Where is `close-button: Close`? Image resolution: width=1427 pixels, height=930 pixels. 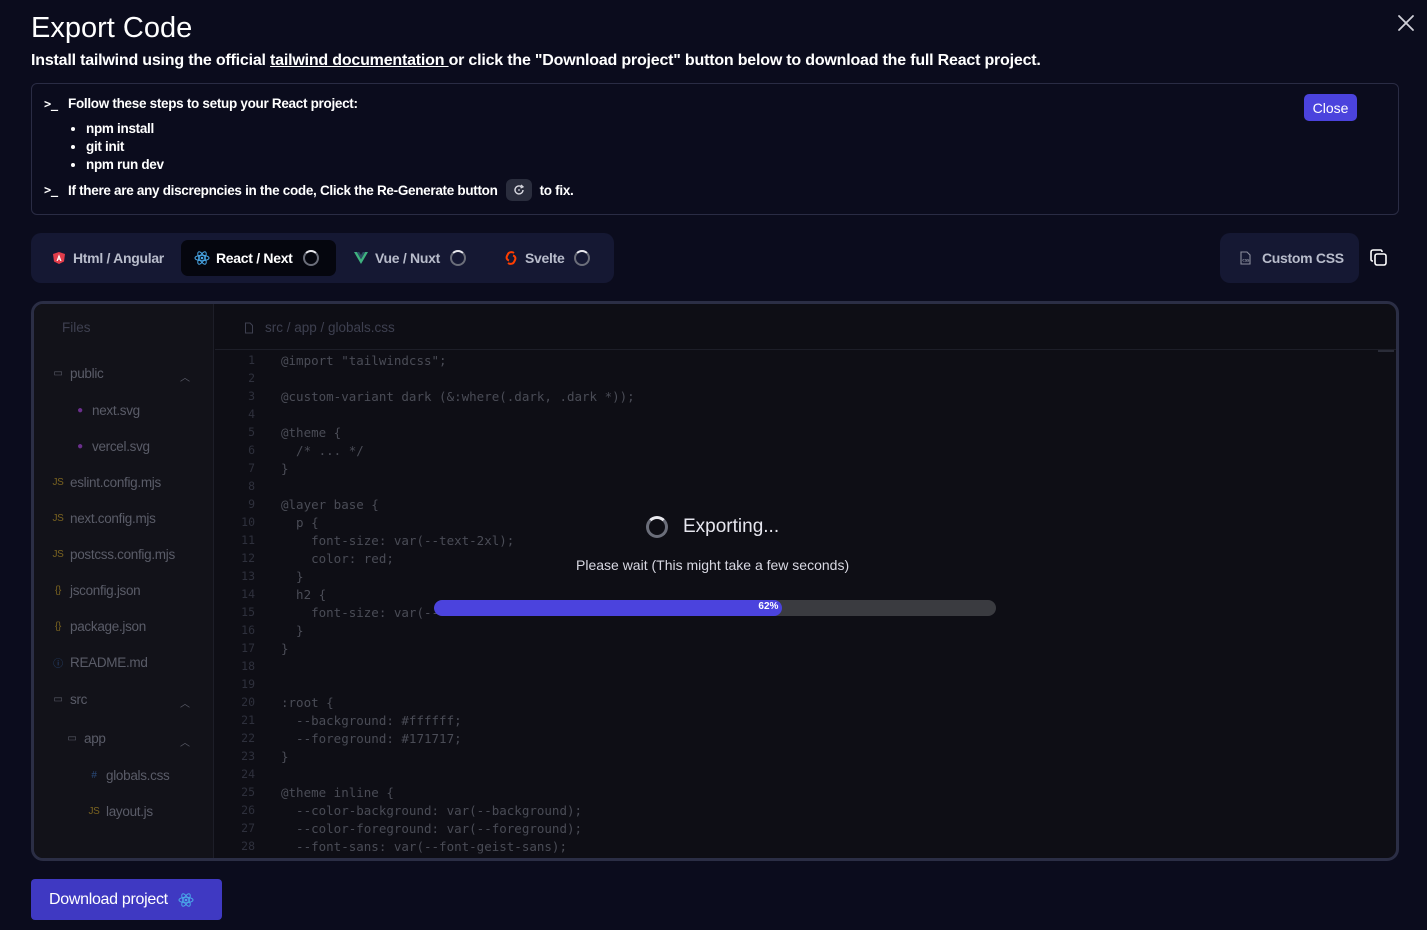
close-button: Close is located at coordinates (1330, 107).